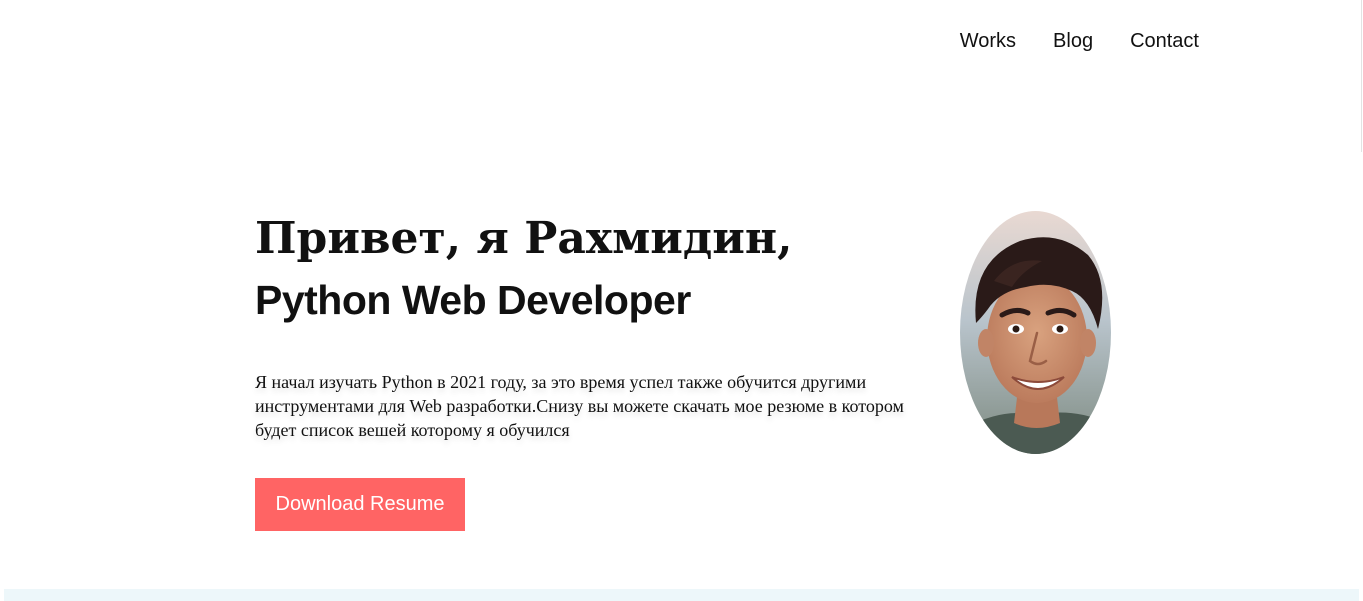  Describe the element at coordinates (1361, 76) in the screenshot. I see `page-edge-divider` at that location.